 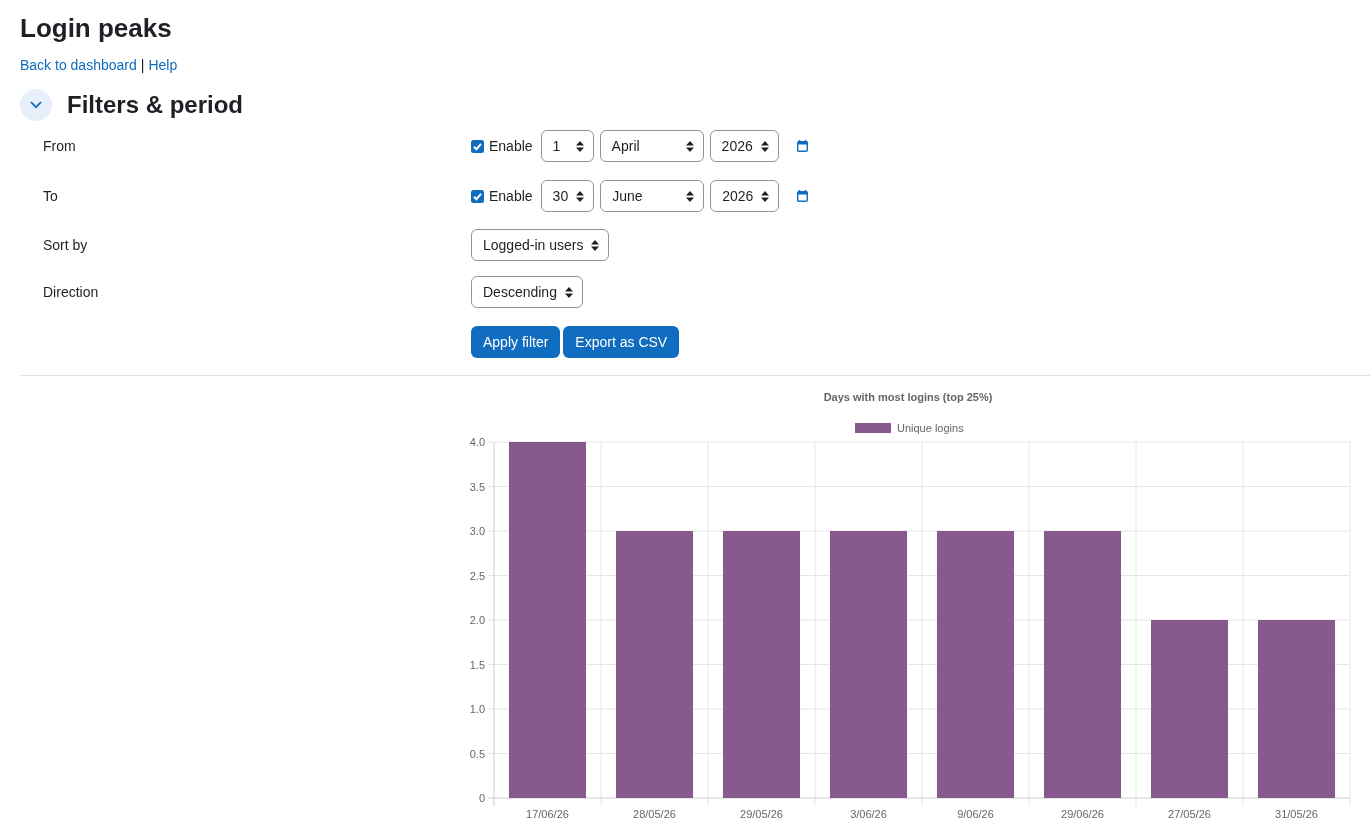 What do you see at coordinates (155, 105) in the screenshot?
I see `section-title: Filters & period` at bounding box center [155, 105].